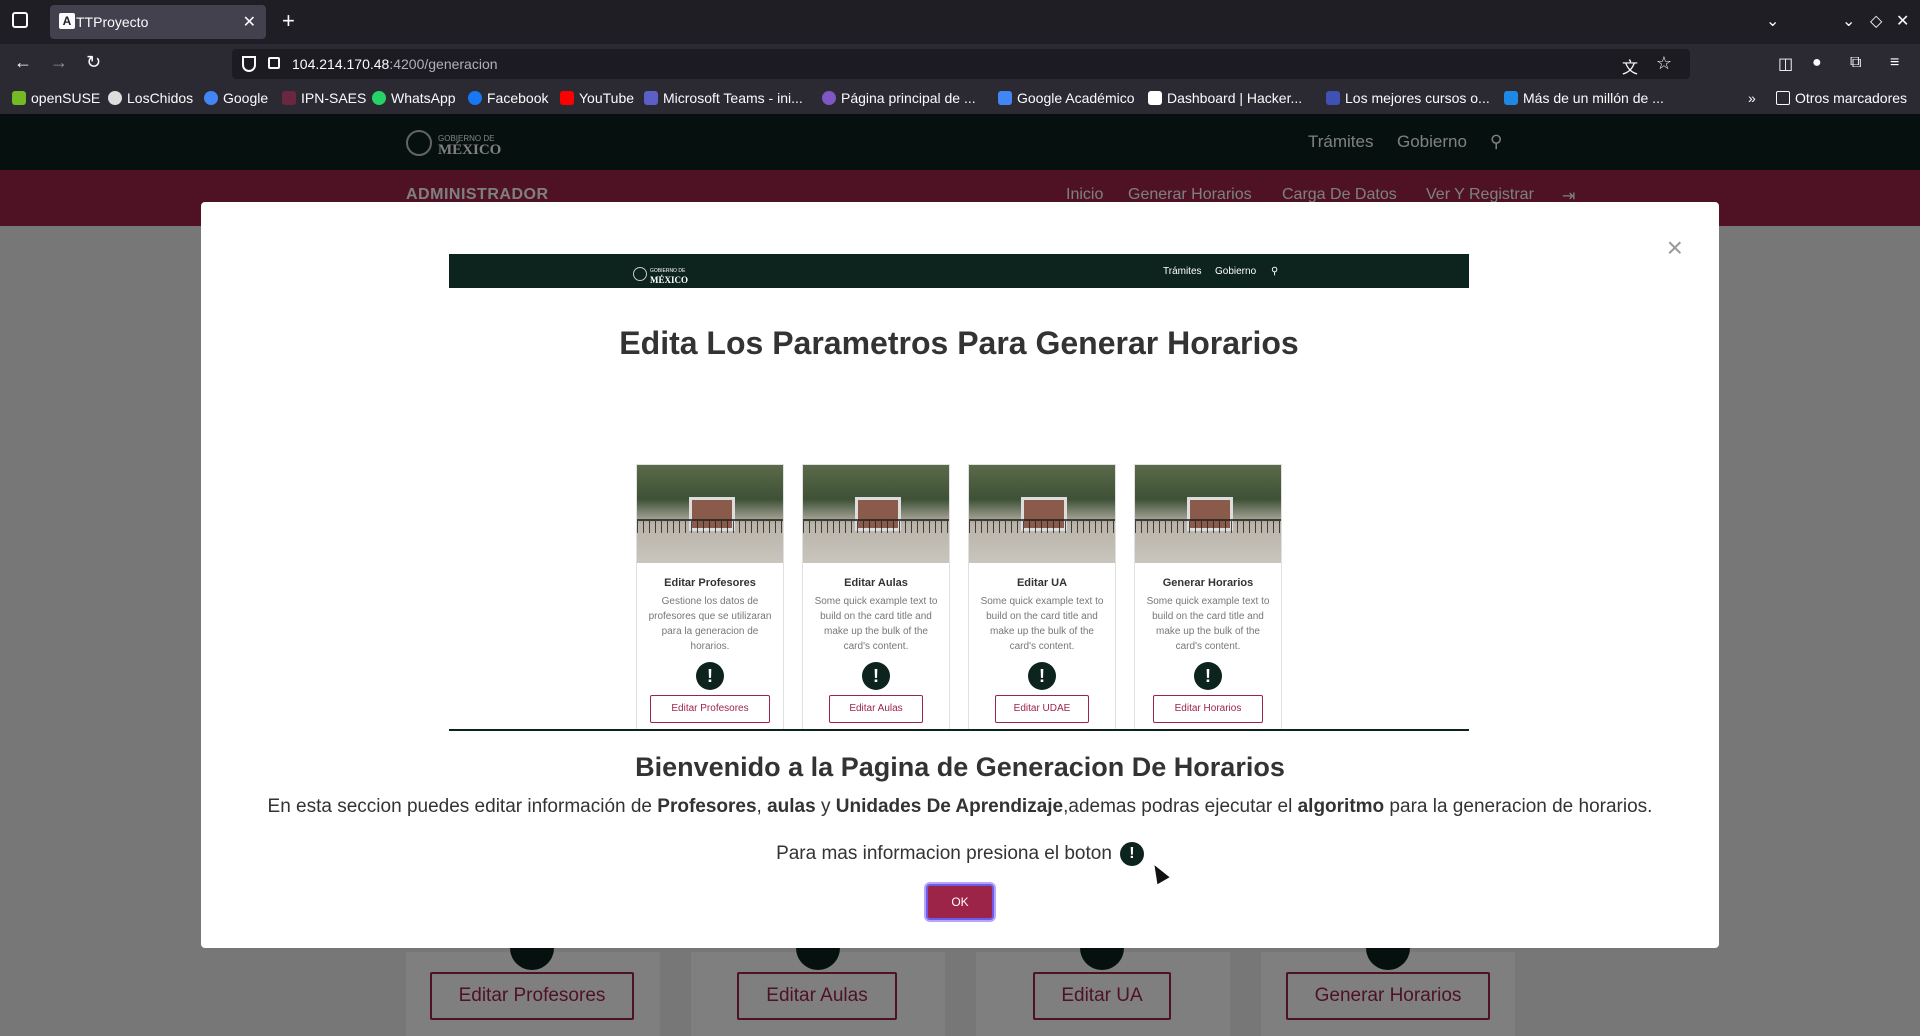  I want to click on forward-icon: →, so click(59, 62).